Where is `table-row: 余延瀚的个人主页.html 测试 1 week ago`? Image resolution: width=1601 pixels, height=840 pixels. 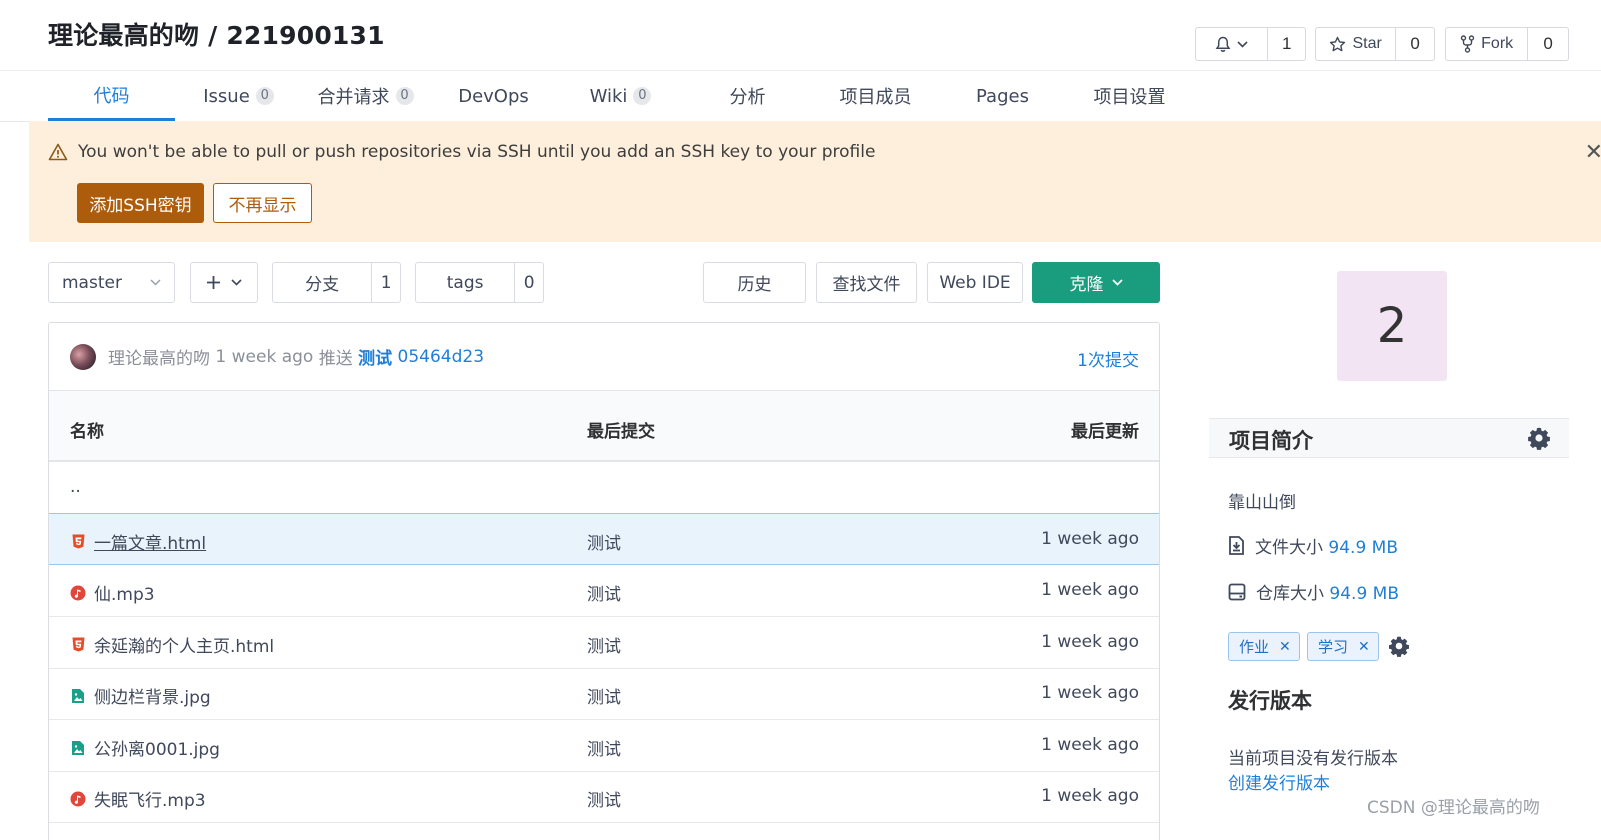
table-row: 余延瀚的个人主页.html 测试 1 week ago is located at coordinates (604, 643).